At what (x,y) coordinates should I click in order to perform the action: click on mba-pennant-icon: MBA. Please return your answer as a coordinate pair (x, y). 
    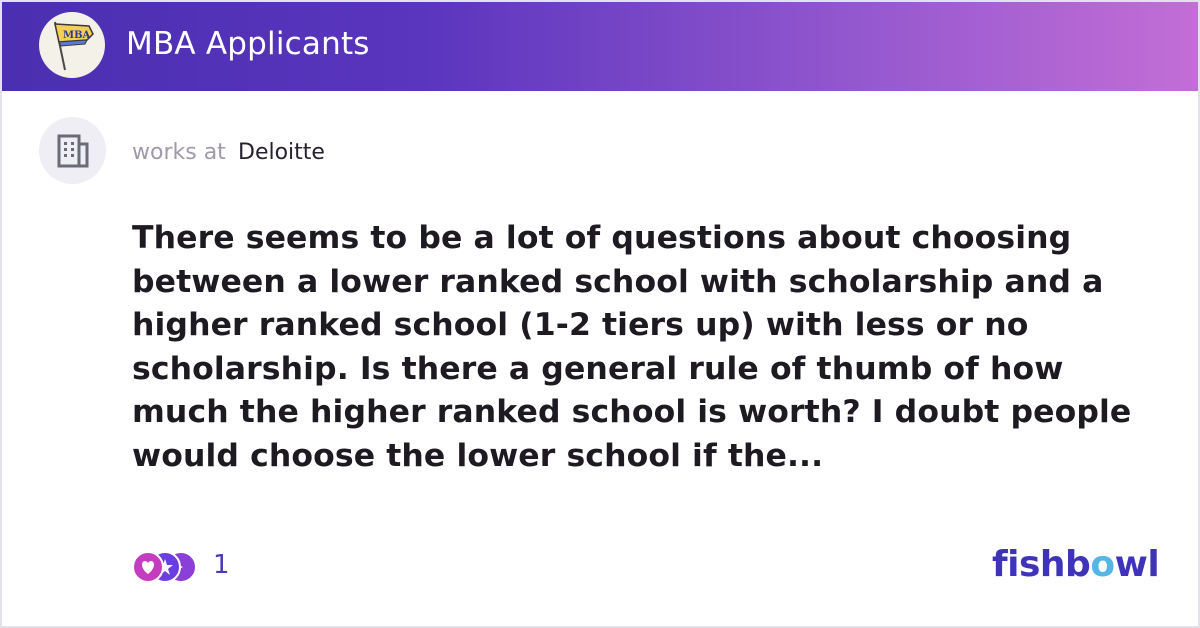
    Looking at the image, I should click on (72, 45).